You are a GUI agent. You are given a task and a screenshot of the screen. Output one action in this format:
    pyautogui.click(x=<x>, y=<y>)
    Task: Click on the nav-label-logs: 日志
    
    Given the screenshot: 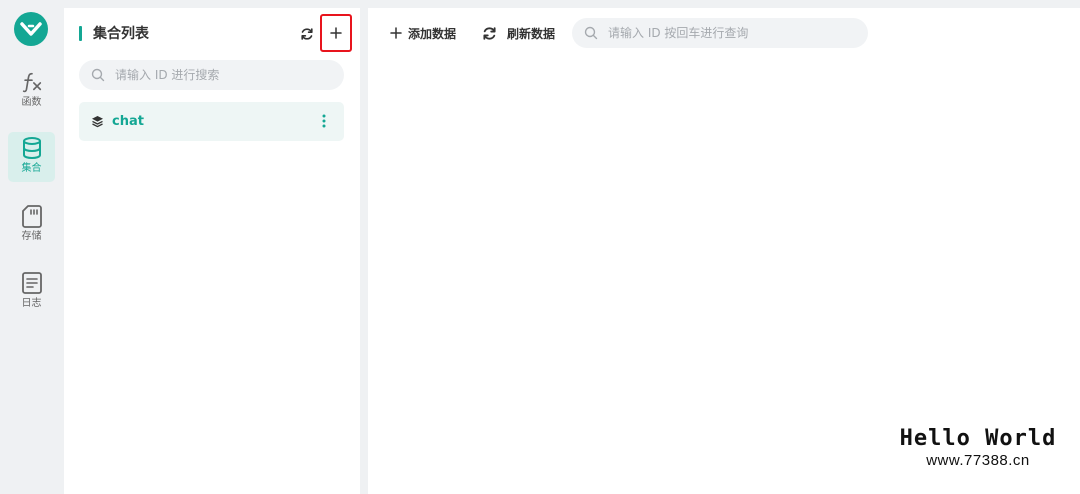 What is the action you would take?
    pyautogui.click(x=31, y=303)
    